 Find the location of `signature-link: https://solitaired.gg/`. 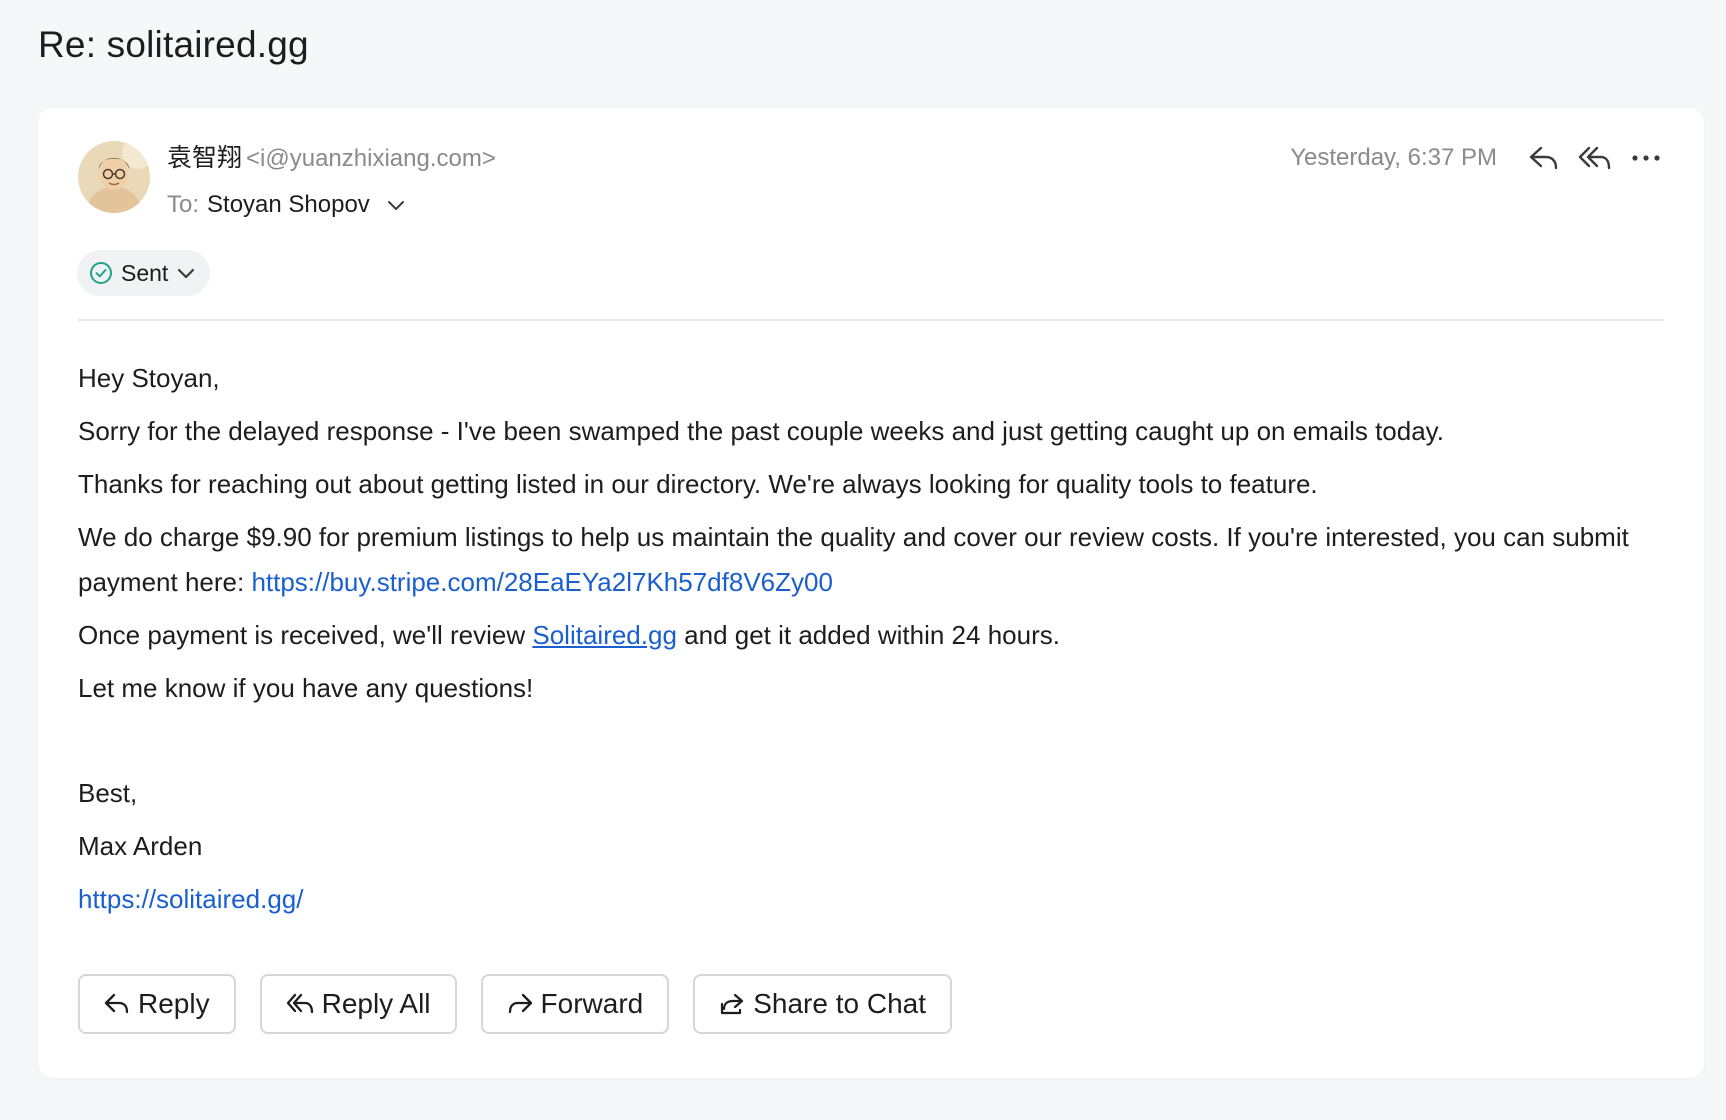

signature-link: https://solitaired.gg/ is located at coordinates (190, 899).